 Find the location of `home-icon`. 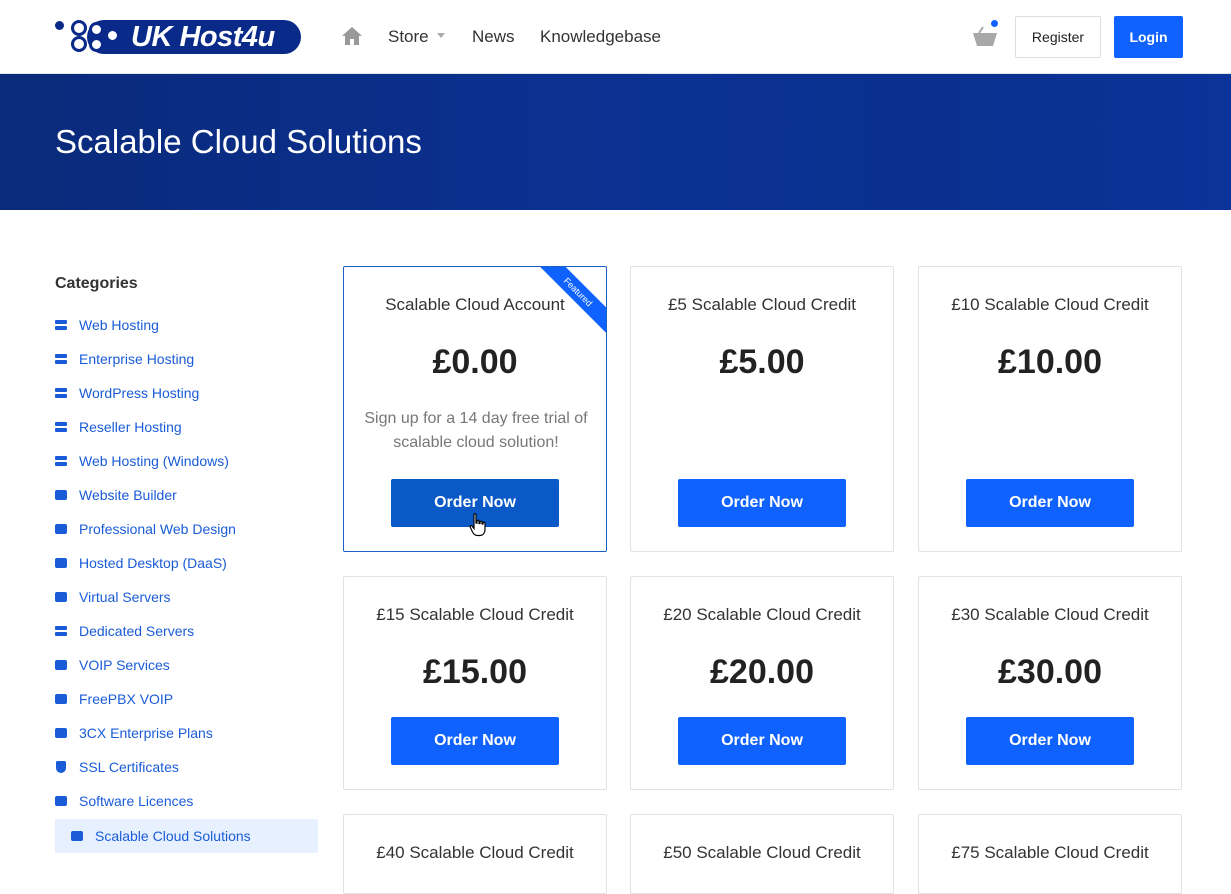

home-icon is located at coordinates (352, 36).